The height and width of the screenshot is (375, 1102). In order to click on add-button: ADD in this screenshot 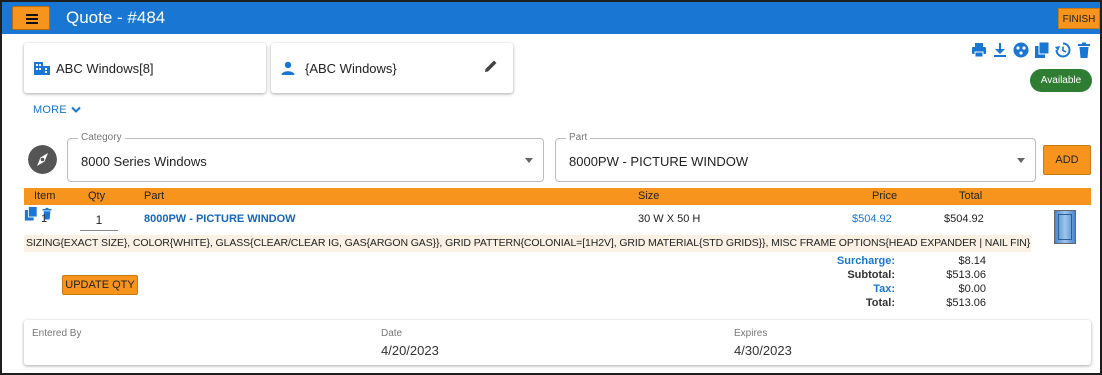, I will do `click(1067, 160)`.